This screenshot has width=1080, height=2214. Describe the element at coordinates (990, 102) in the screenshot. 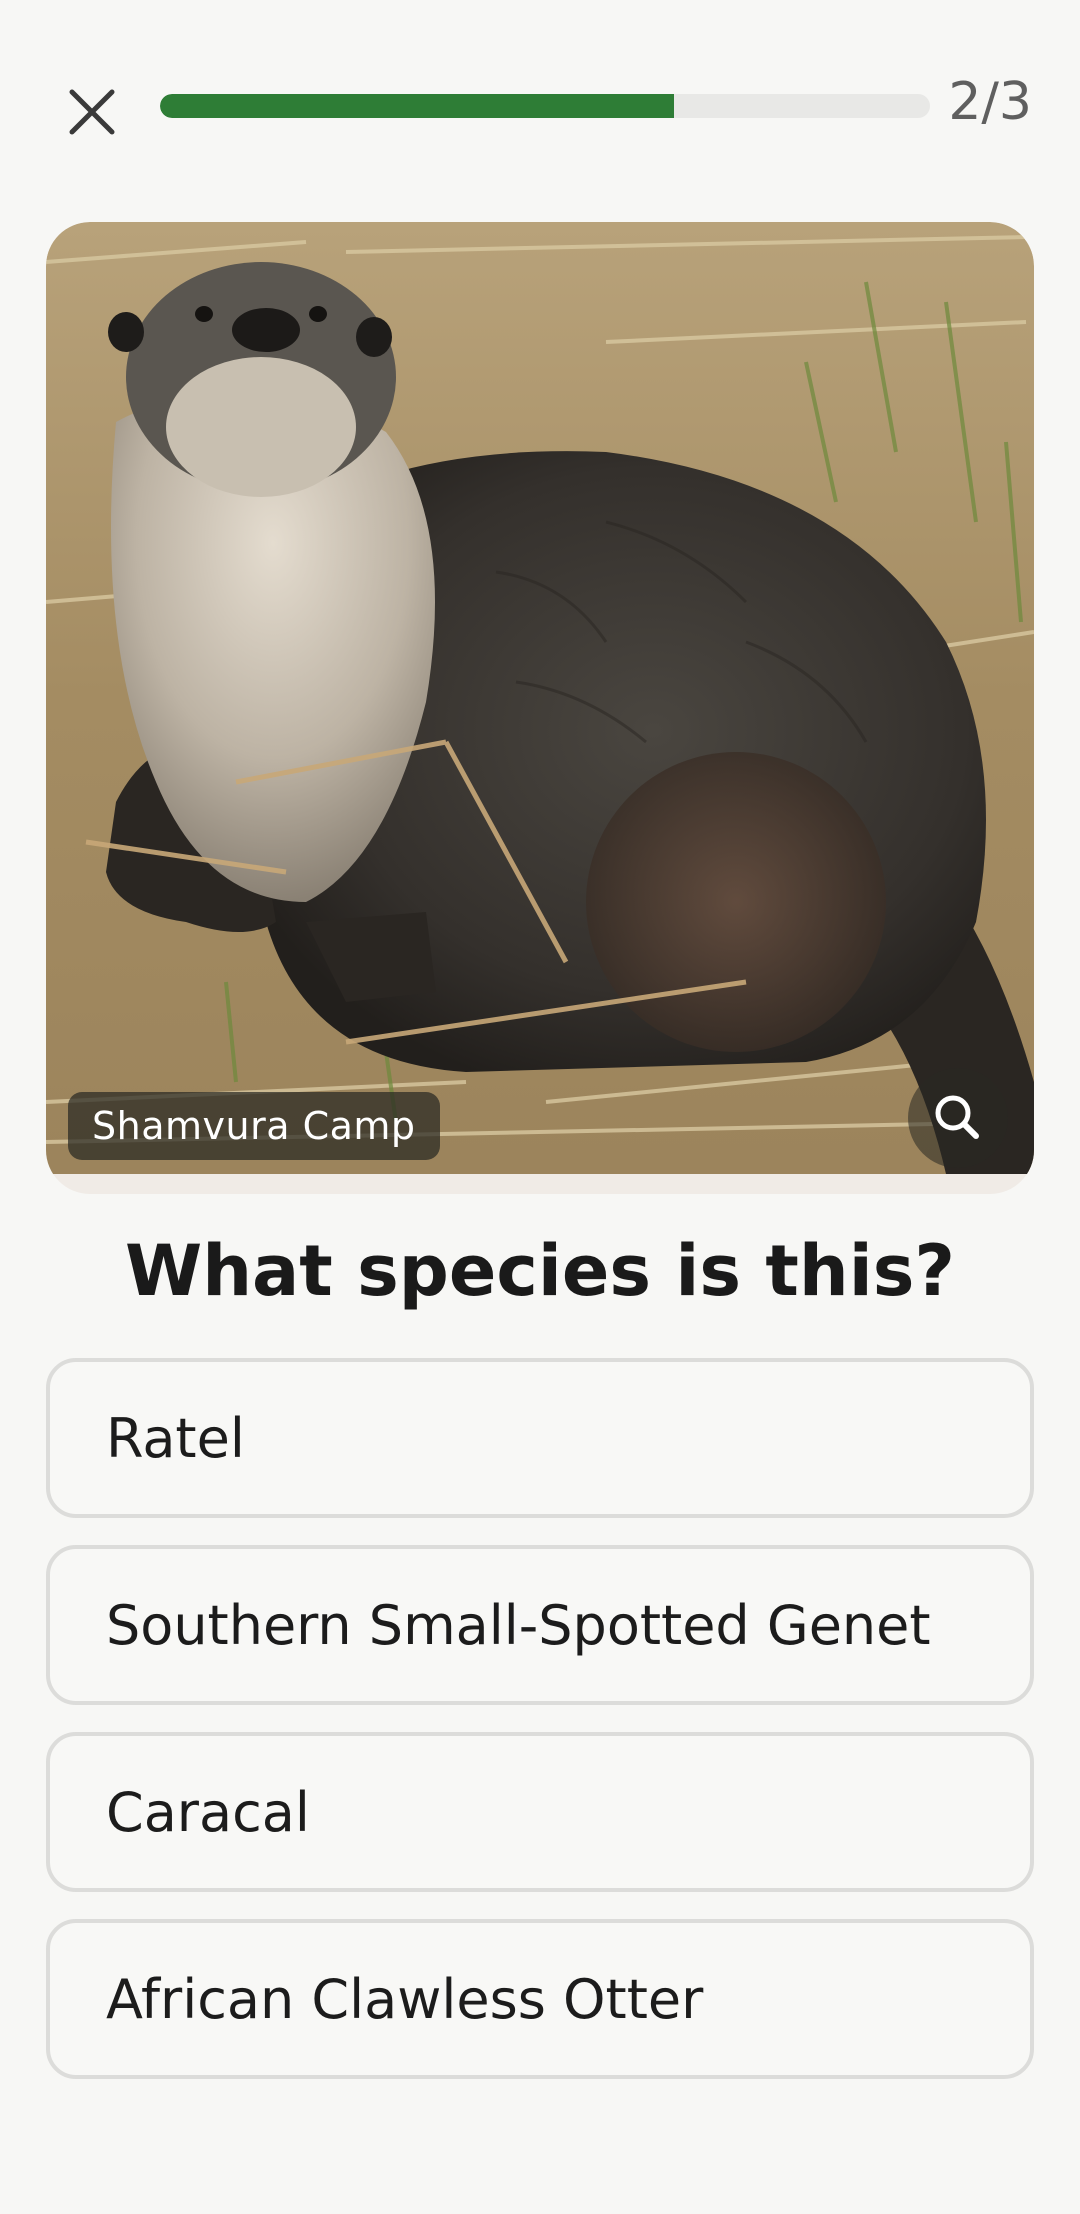

I see `progress-counter: 2/3` at that location.